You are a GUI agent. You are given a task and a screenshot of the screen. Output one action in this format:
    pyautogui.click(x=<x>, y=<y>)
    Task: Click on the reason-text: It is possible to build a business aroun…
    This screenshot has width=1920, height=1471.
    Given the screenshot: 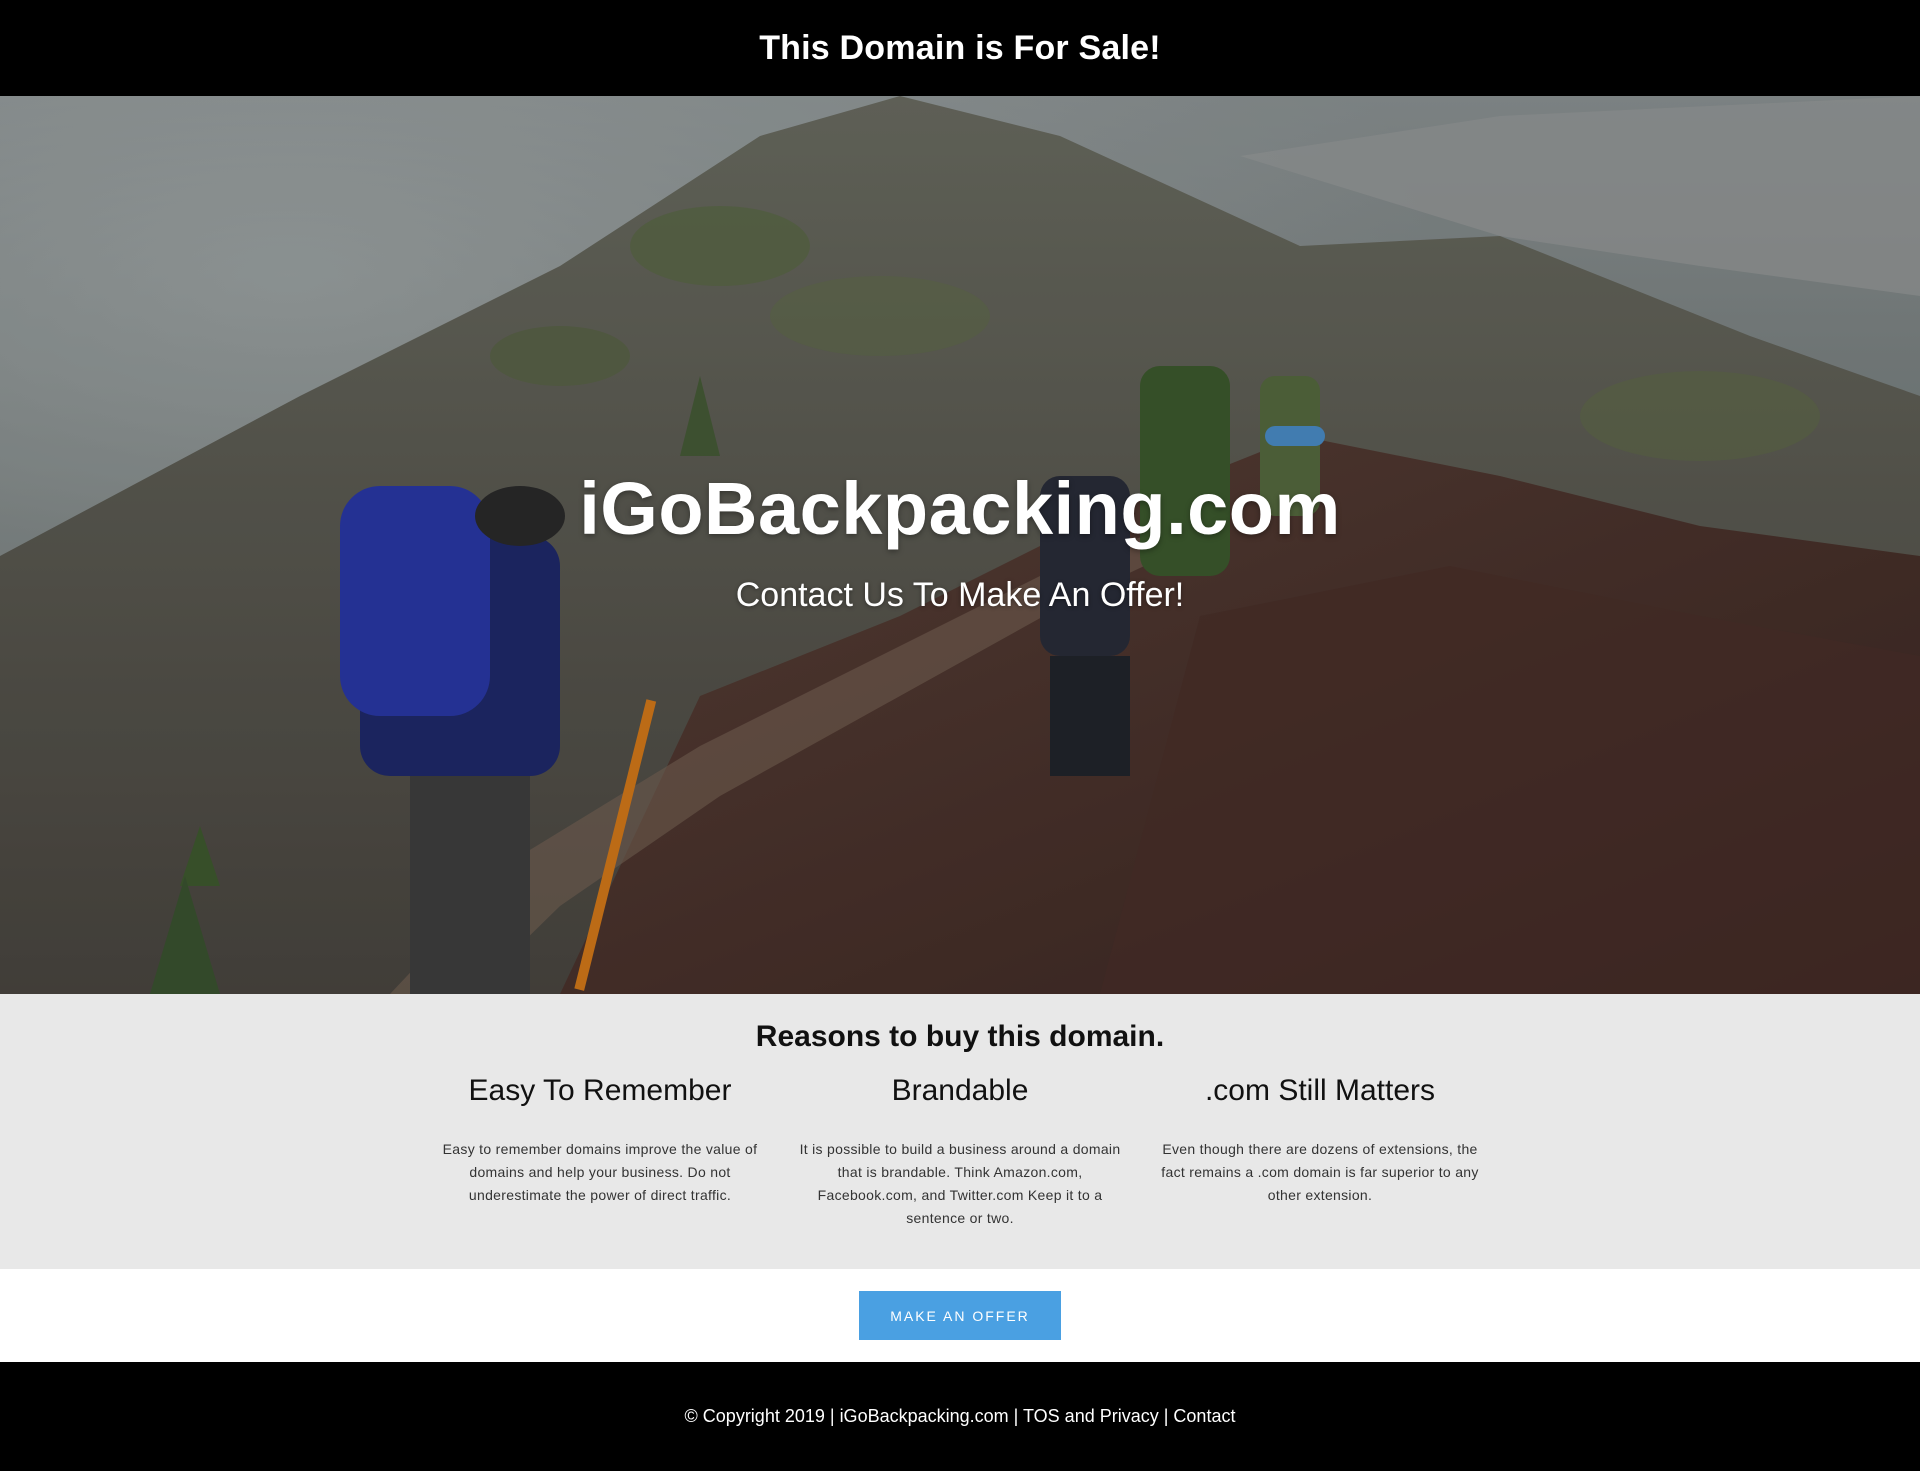 What is the action you would take?
    pyautogui.click(x=960, y=1183)
    